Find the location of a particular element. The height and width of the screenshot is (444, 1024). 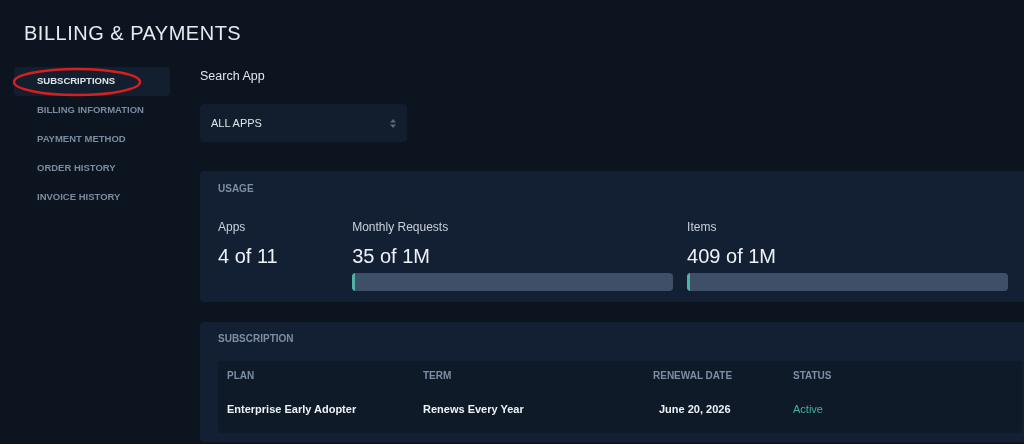

column-header: TERM is located at coordinates (438, 376).